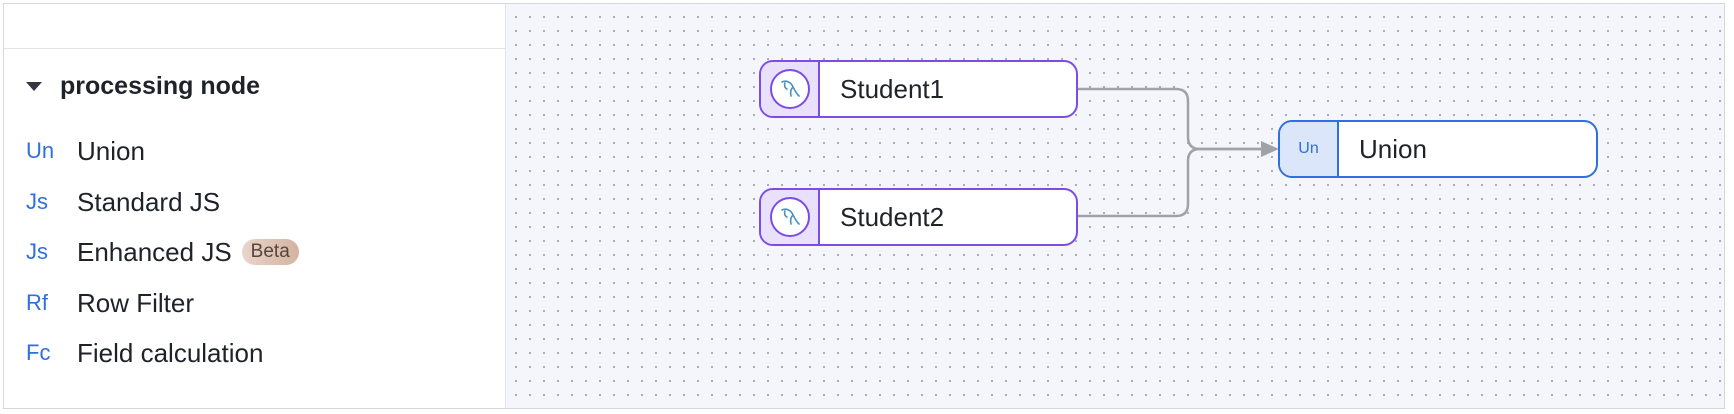 The image size is (1734, 414). I want to click on palette-item-enhanced-js: Js Enhanced JS Beta, so click(162, 252).